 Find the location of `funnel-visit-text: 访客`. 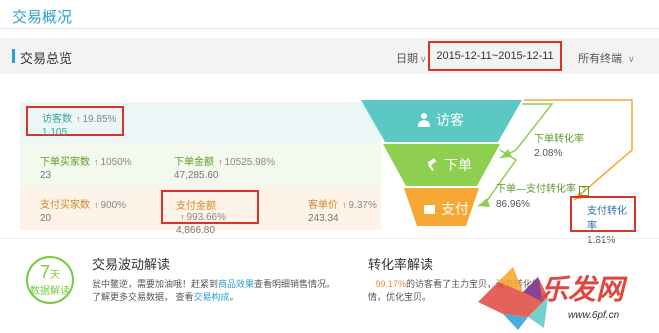

funnel-visit-text: 访客 is located at coordinates (450, 120).